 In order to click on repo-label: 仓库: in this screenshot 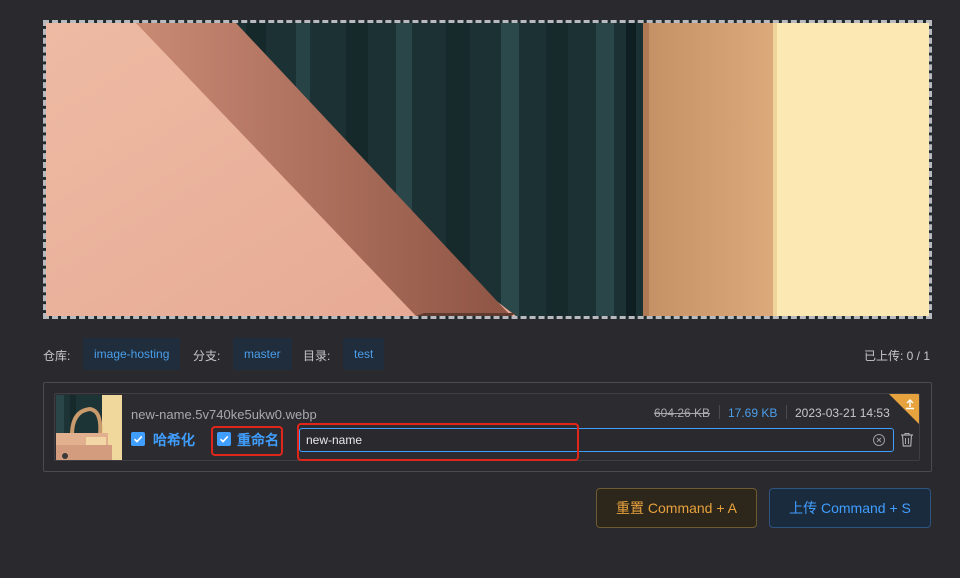, I will do `click(57, 356)`.